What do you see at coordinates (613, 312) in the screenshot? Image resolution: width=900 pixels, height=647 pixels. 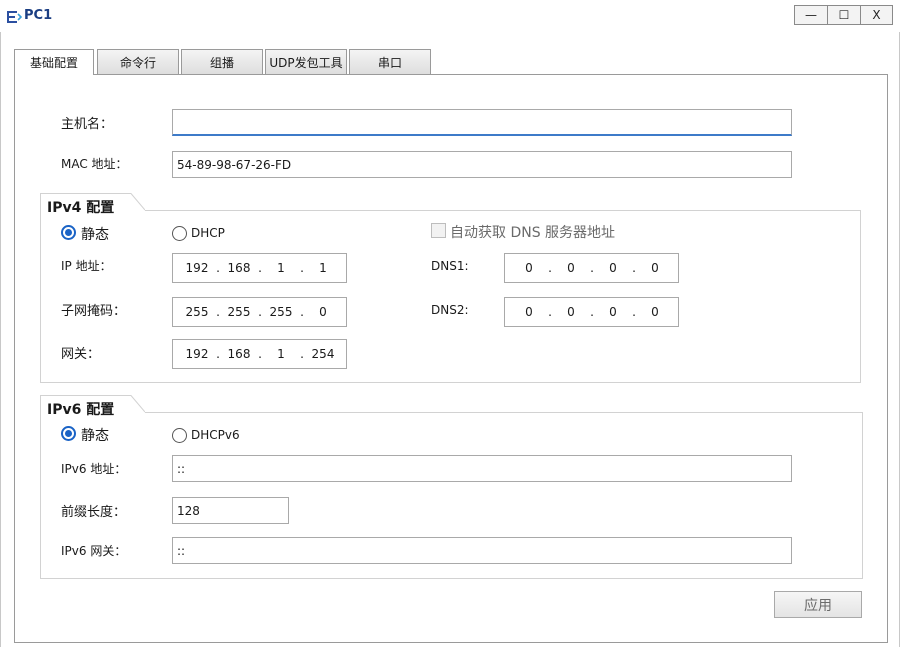 I see `dns2-octet-3: 0` at bounding box center [613, 312].